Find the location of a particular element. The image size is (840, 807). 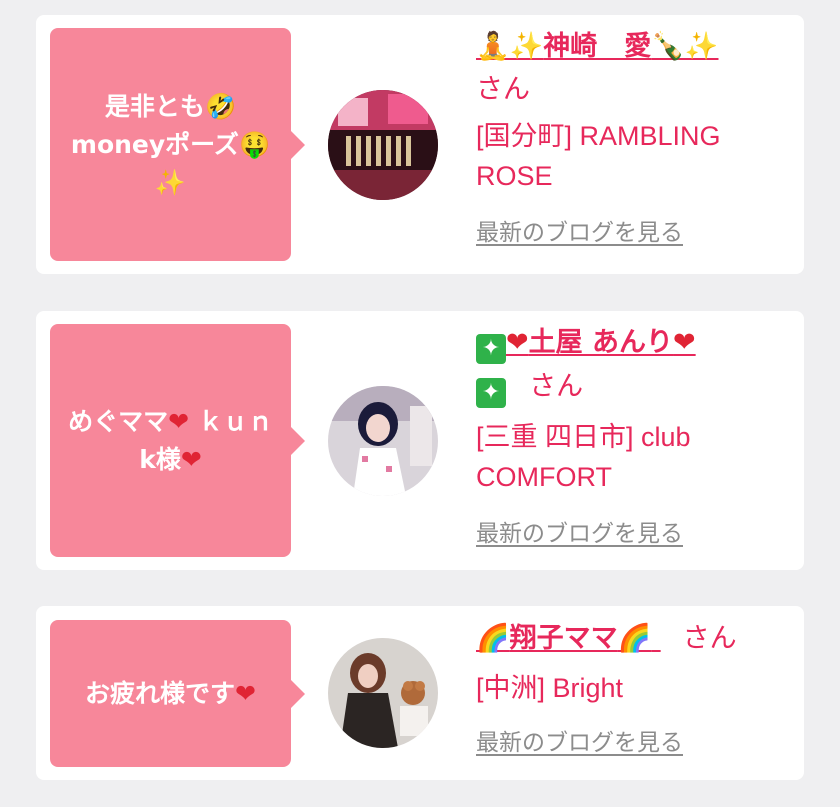

message-text: 是非とも is located at coordinates (154, 106).